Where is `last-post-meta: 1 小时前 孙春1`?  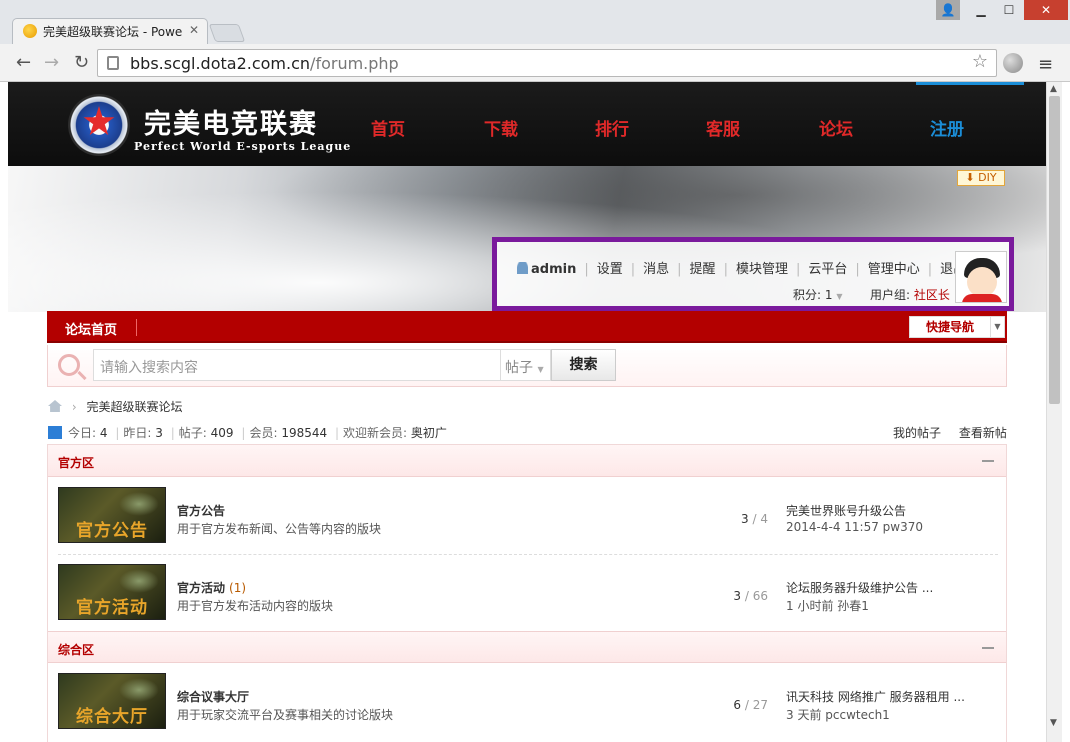 last-post-meta: 1 小时前 孙春1 is located at coordinates (827, 606).